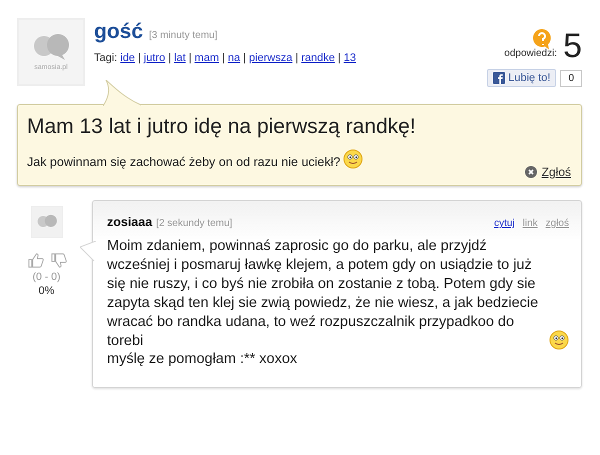  I want to click on tag-link: ide, so click(127, 58).